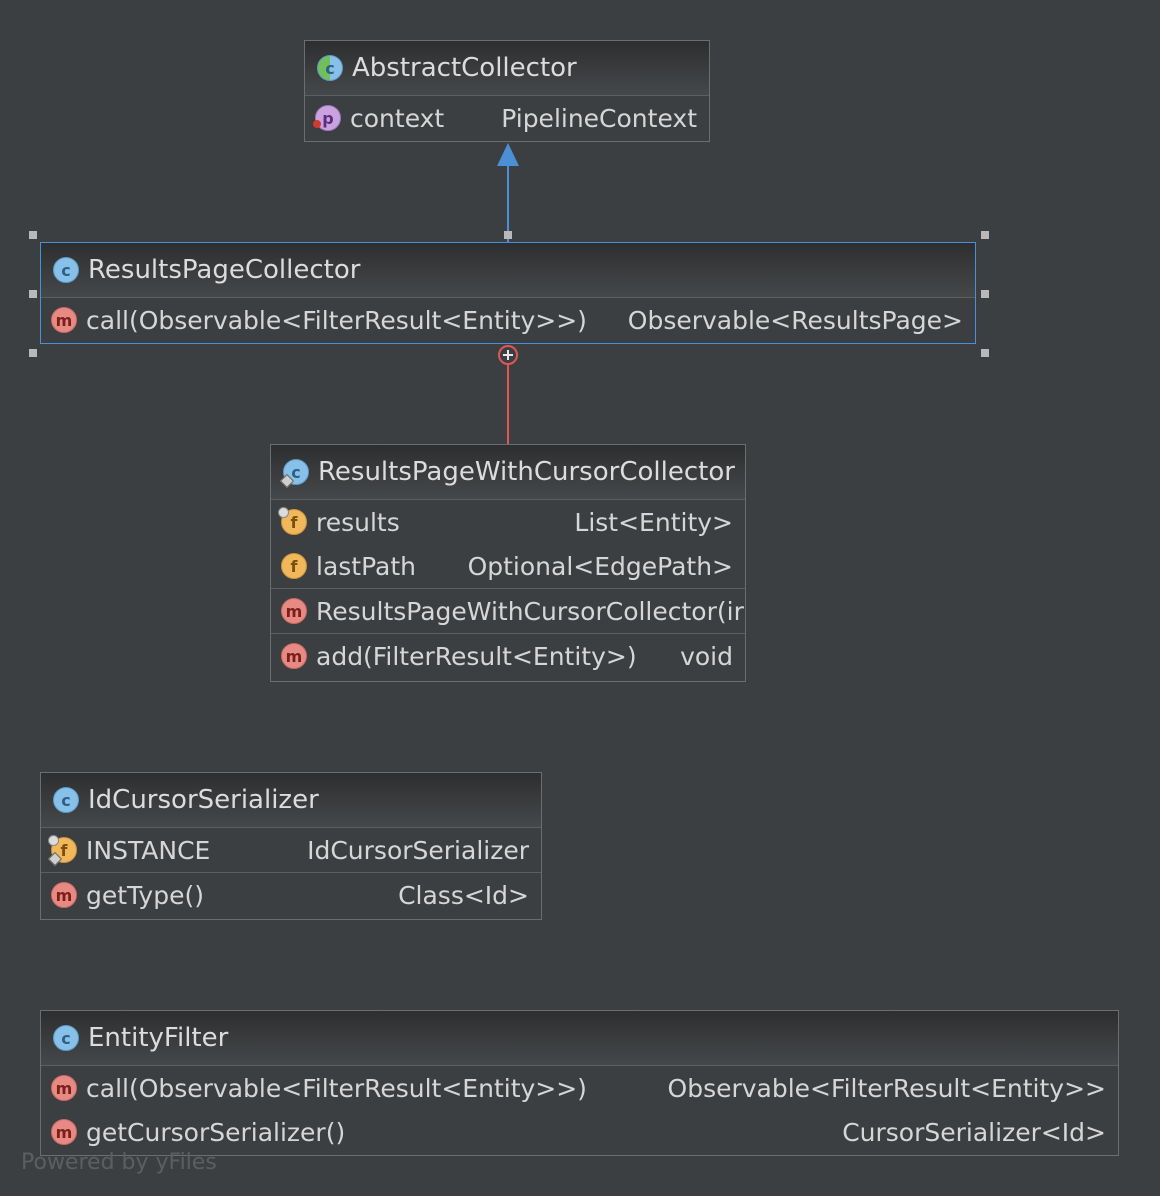  I want to click on node-title: ResultsPageWithCursorCollector, so click(526, 472).